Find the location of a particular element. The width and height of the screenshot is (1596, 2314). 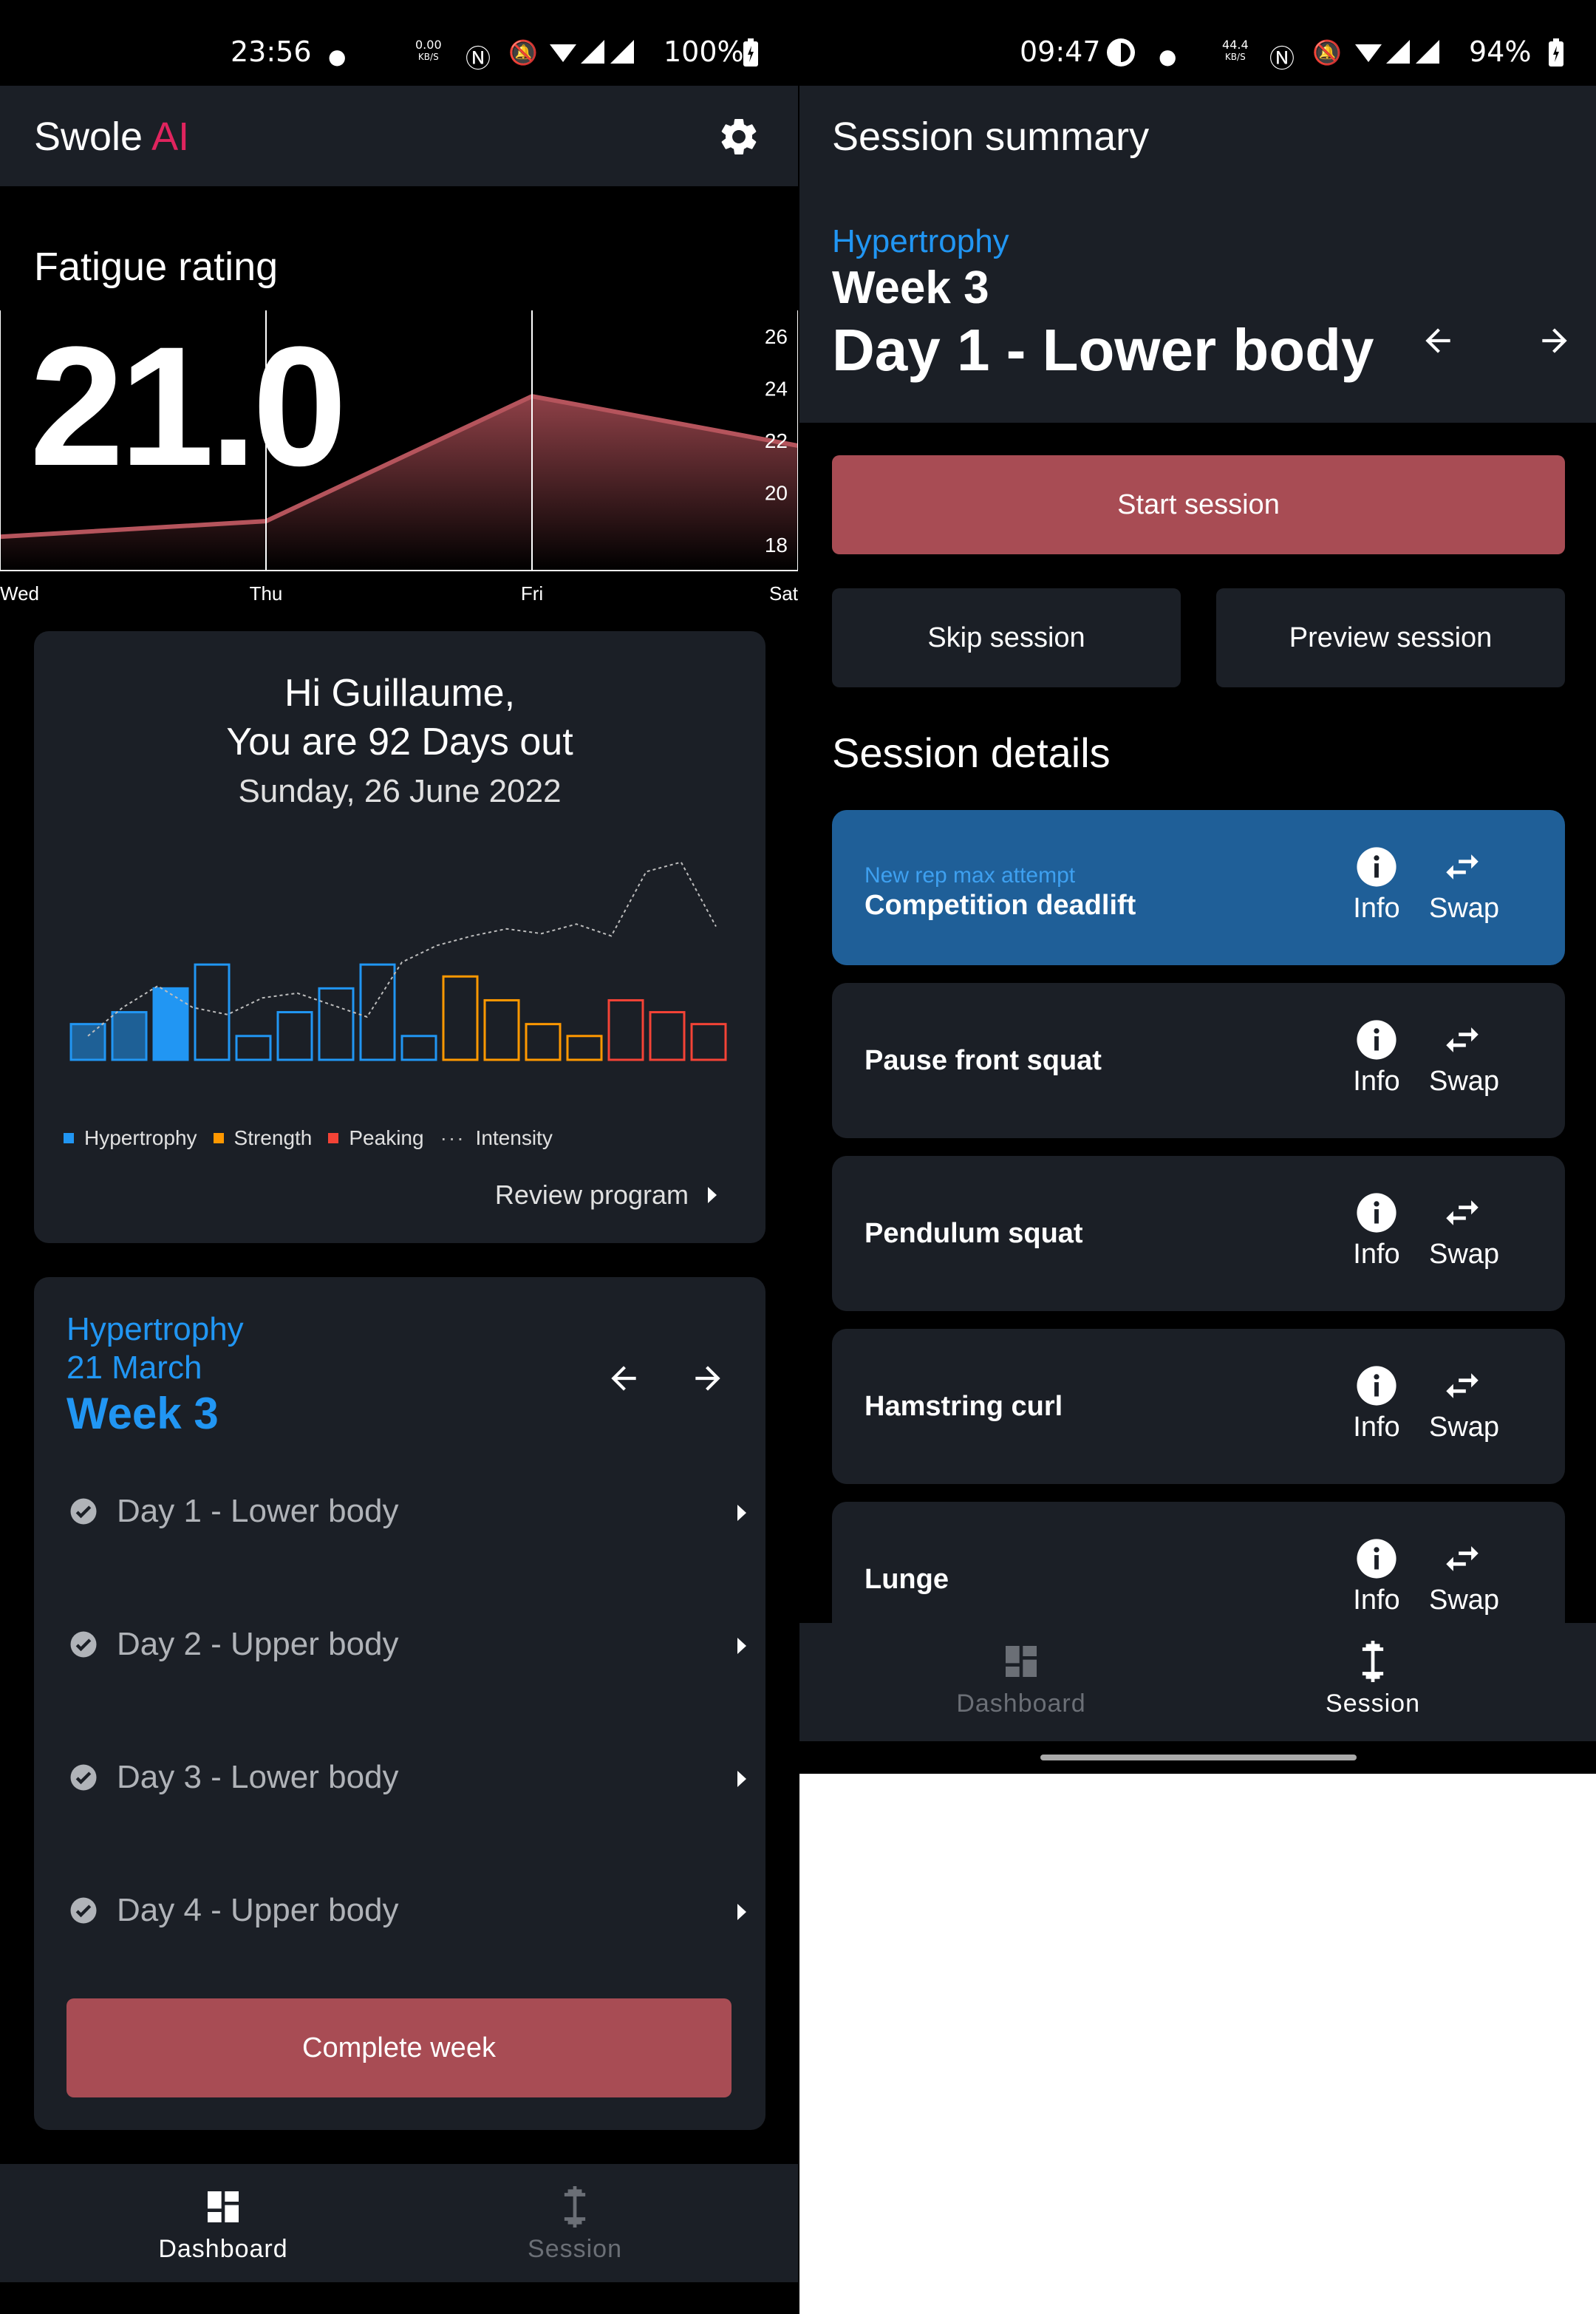

day-row-3: Day 3 - Lower body is located at coordinates (416, 1781).